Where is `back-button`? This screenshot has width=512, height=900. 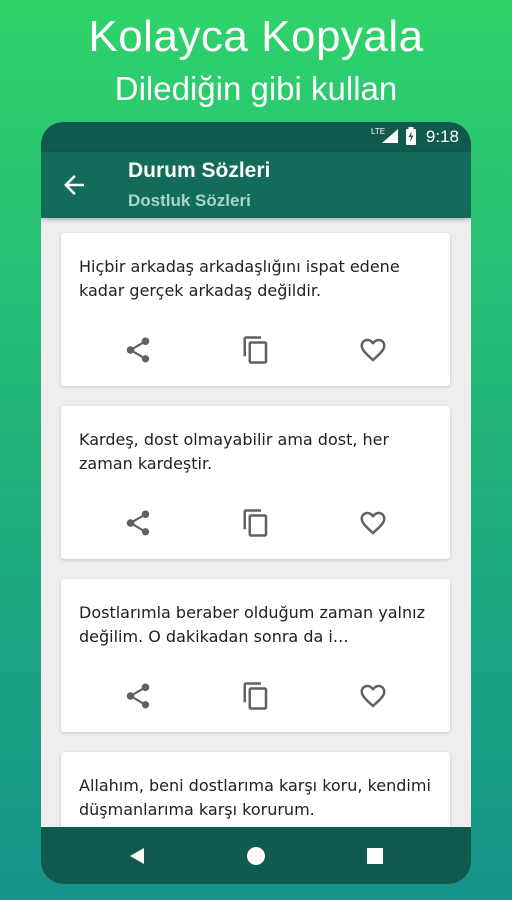 back-button is located at coordinates (74, 185).